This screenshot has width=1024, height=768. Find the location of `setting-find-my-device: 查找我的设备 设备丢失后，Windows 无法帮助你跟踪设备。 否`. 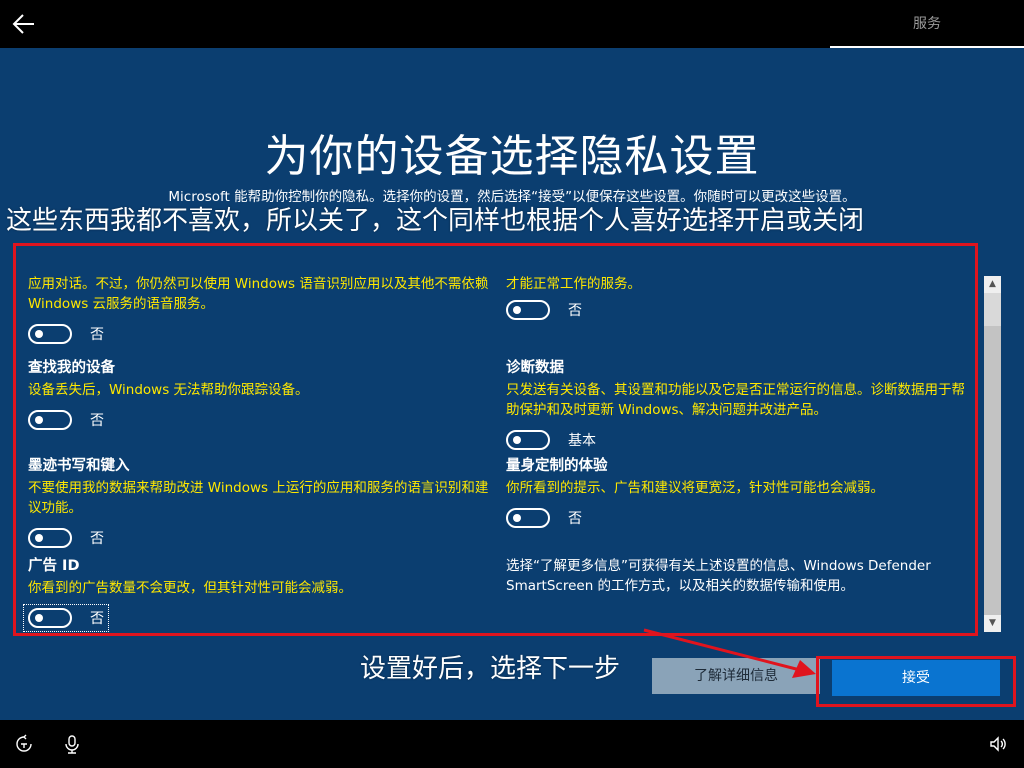

setting-find-my-device: 查找我的设备 设备丢失后，Windows 无法帮助你跟踪设备。 否 is located at coordinates (263, 393).